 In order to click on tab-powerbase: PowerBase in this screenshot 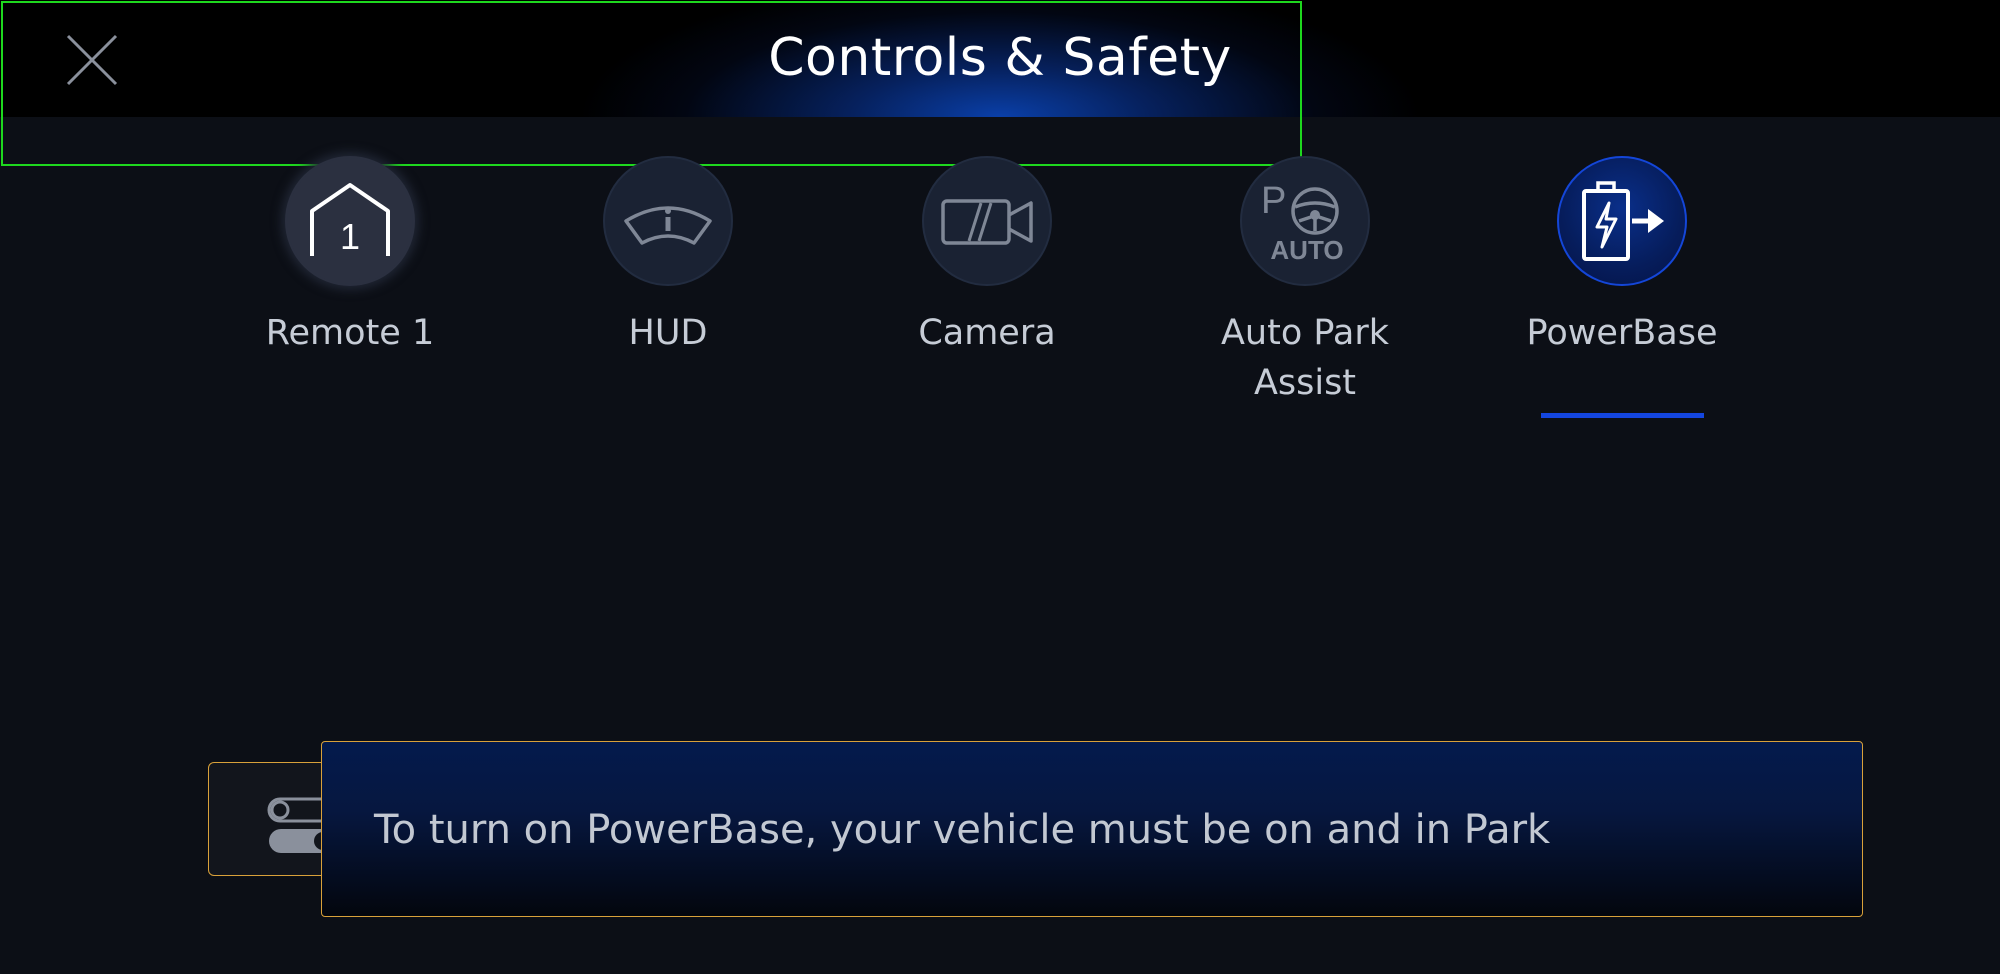, I will do `click(1622, 257)`.